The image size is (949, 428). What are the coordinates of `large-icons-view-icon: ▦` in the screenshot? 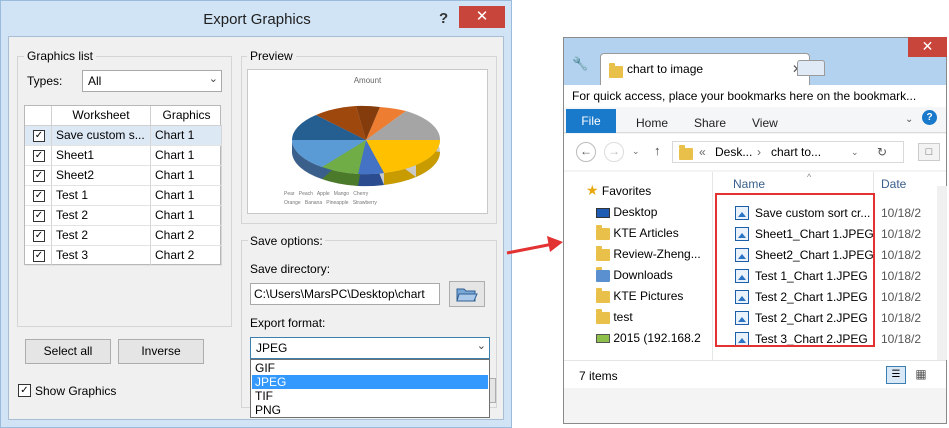 It's located at (921, 375).